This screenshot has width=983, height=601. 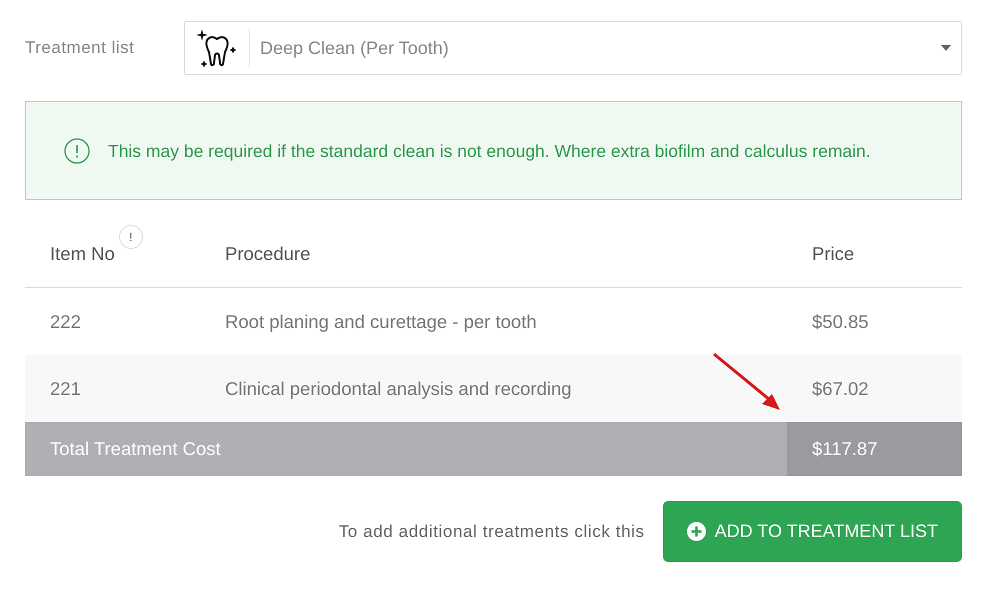 What do you see at coordinates (946, 48) in the screenshot?
I see `caret-icon` at bounding box center [946, 48].